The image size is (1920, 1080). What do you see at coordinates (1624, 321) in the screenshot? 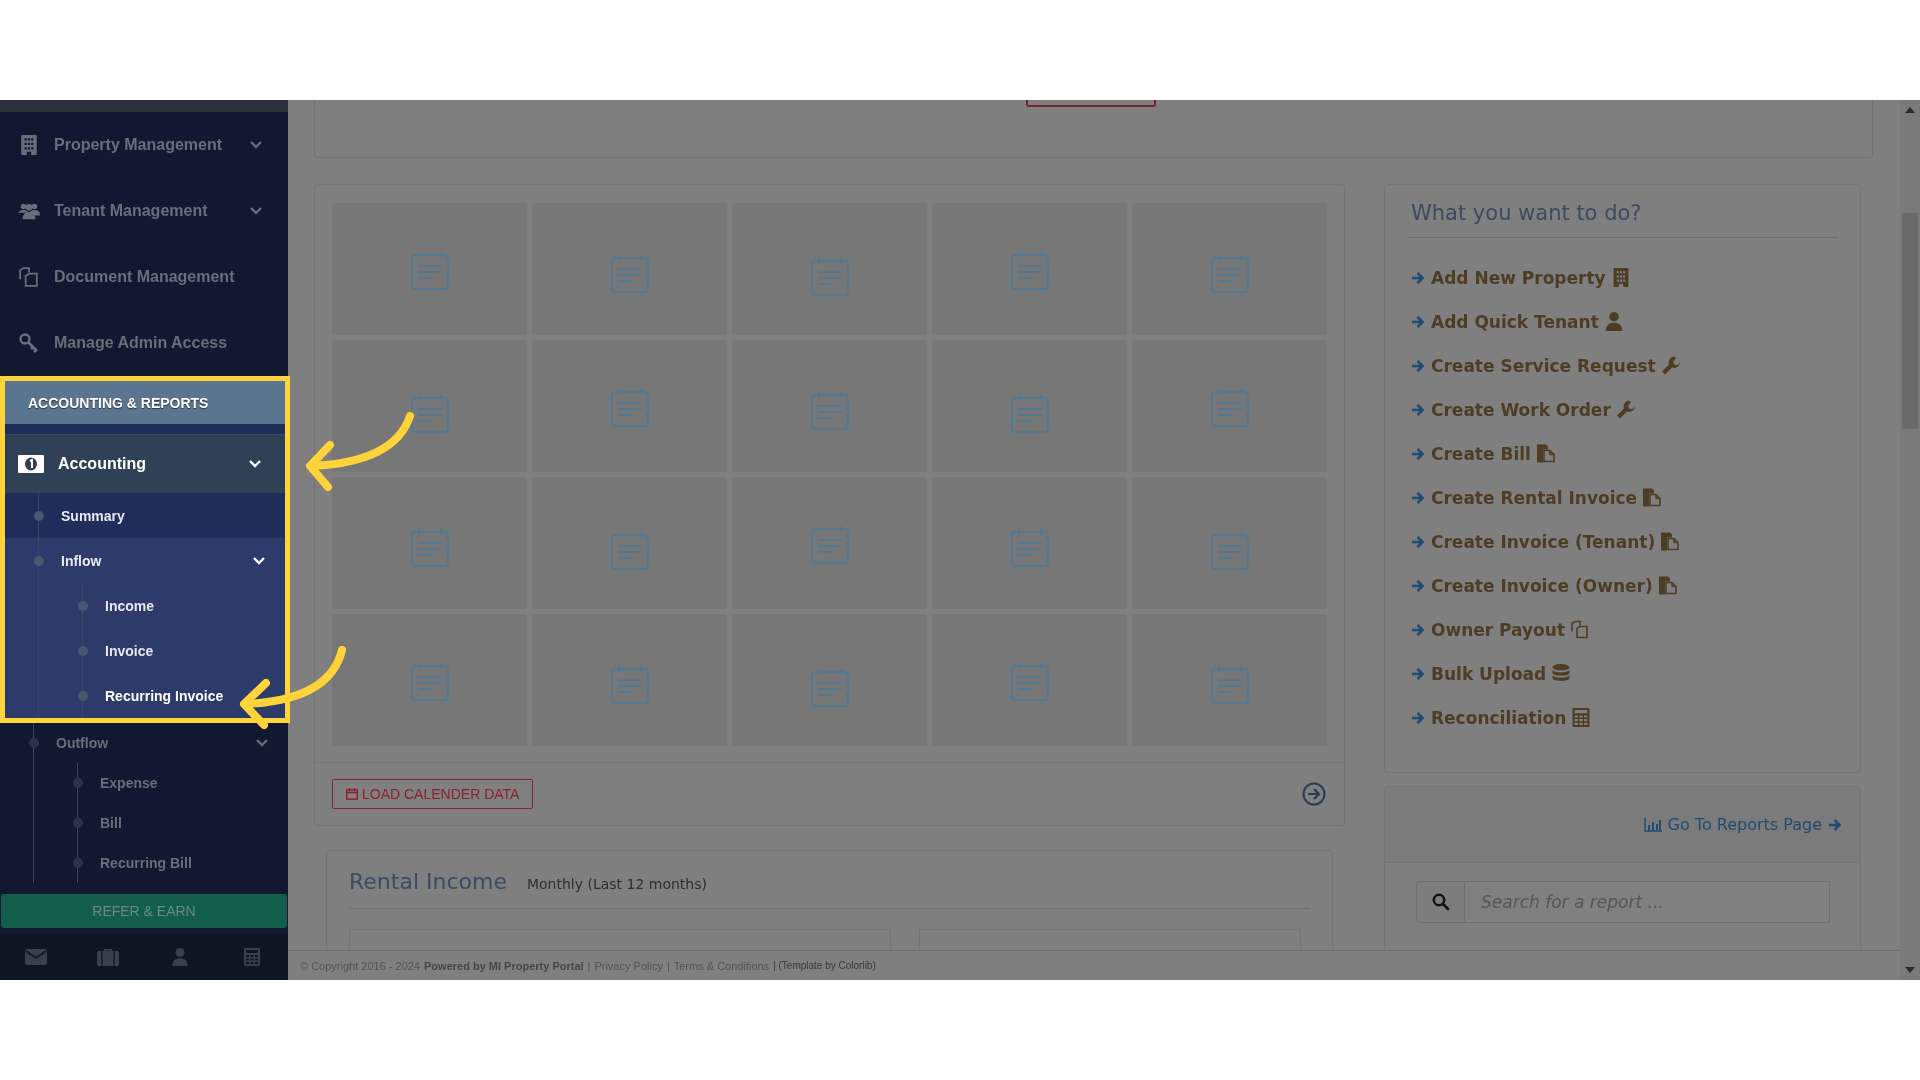
I see `action-link: Add Quick Tenant` at bounding box center [1624, 321].